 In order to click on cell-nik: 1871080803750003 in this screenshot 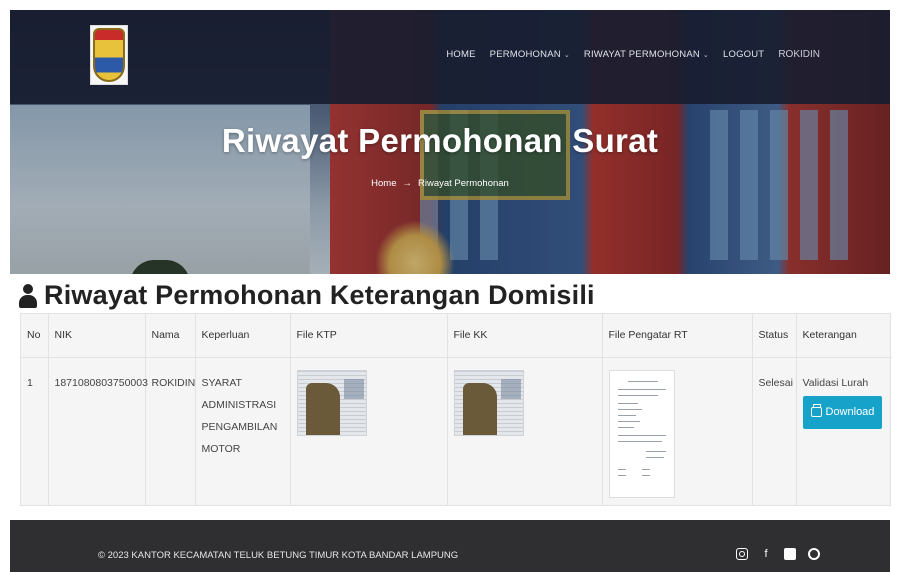, I will do `click(98, 431)`.